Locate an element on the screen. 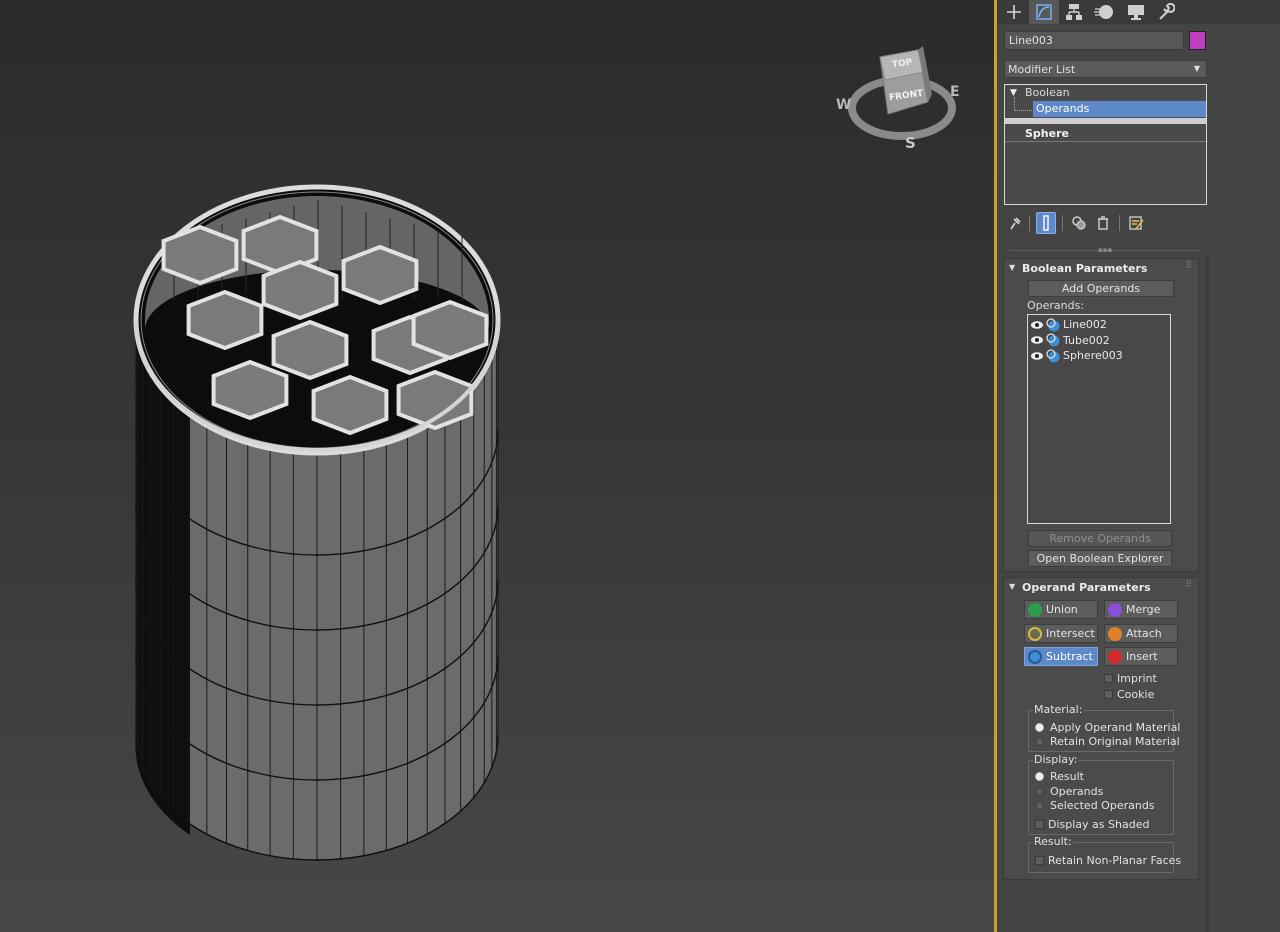 The height and width of the screenshot is (932, 1280). union-label: Union is located at coordinates (1062, 609).